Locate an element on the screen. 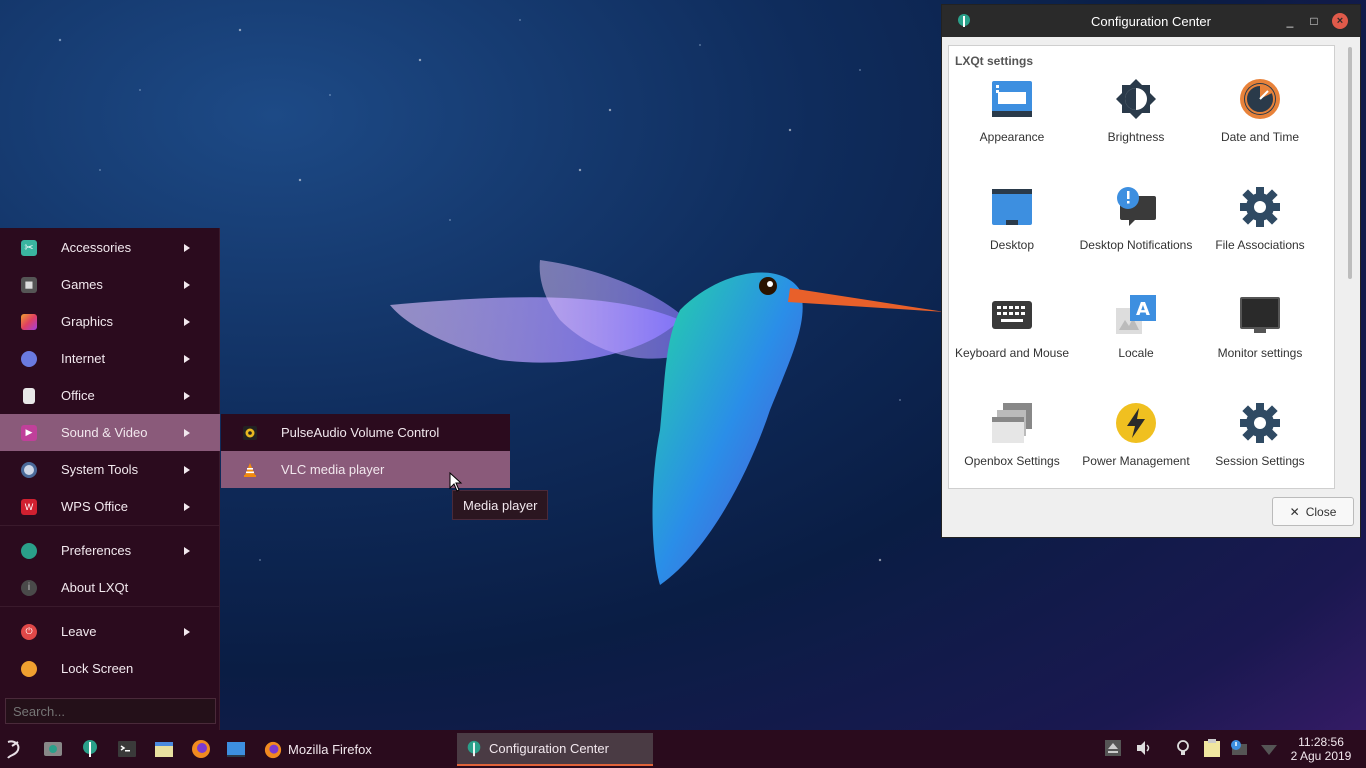  close-button-label: Close is located at coordinates (1321, 511).